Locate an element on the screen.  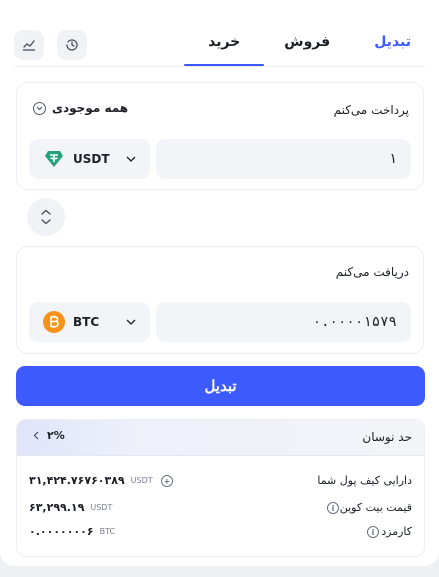
receive-coin-select: BTC is located at coordinates (89, 322).